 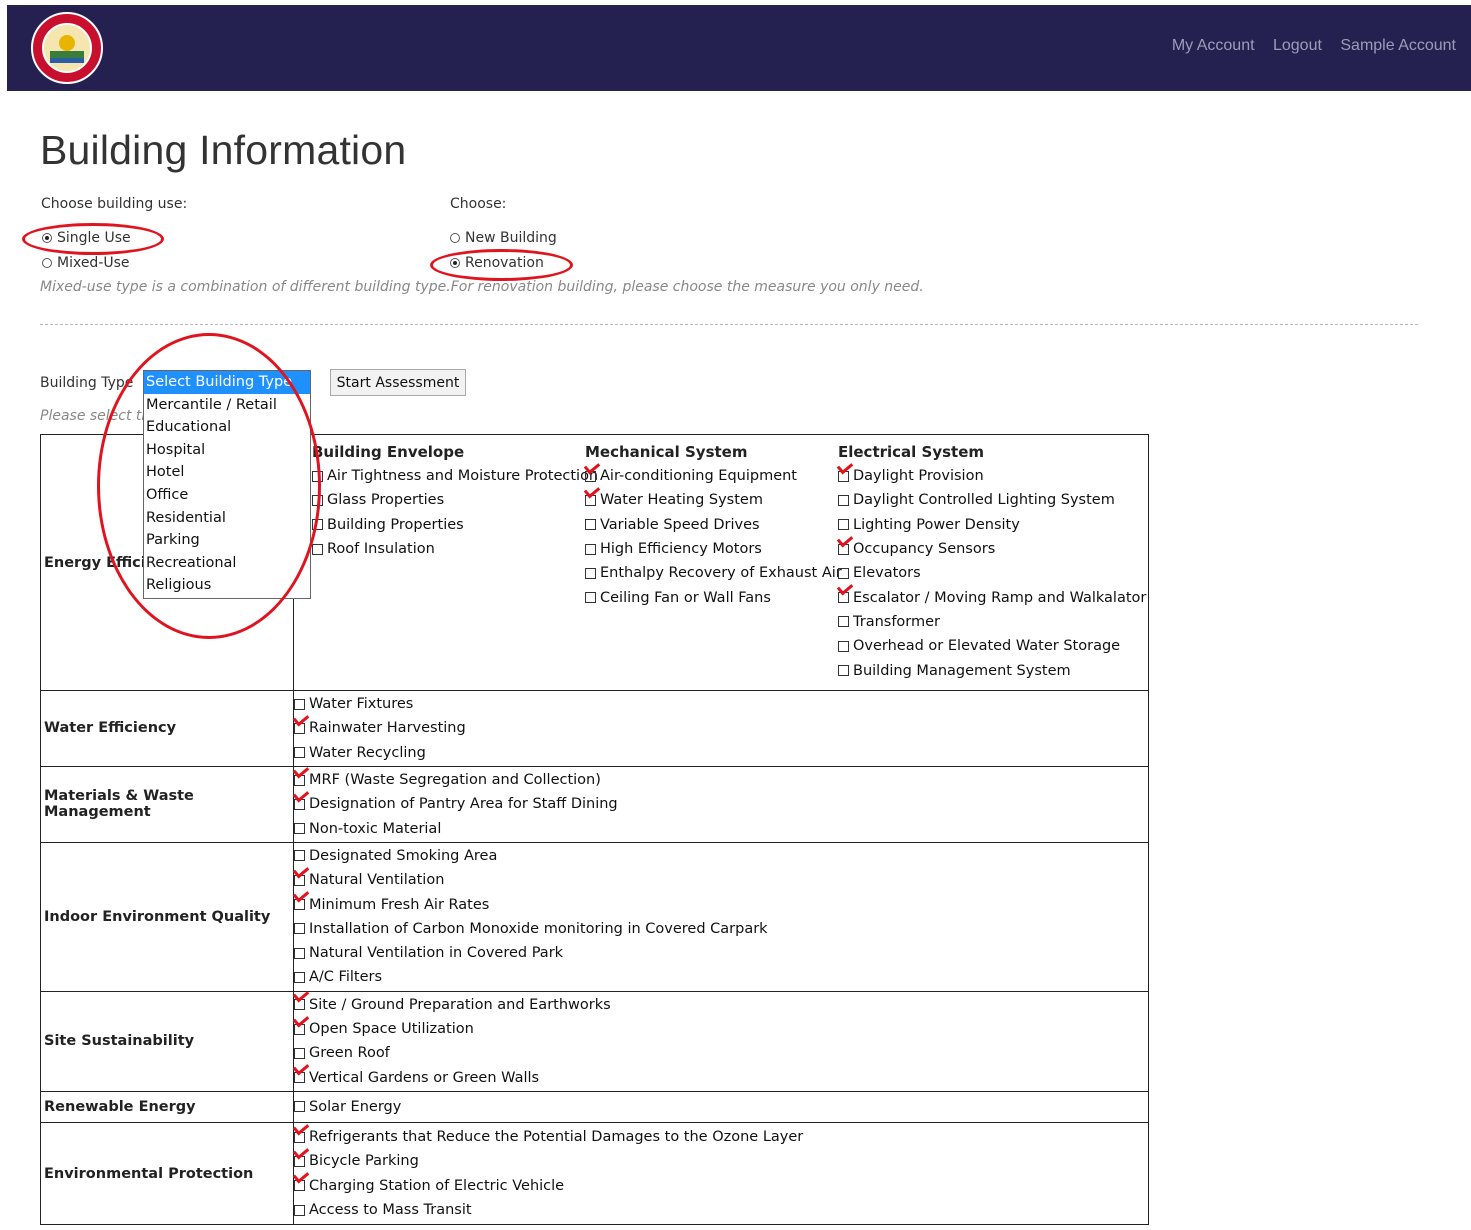 I want to click on single-use-radio: Single Use, so click(x=86, y=238).